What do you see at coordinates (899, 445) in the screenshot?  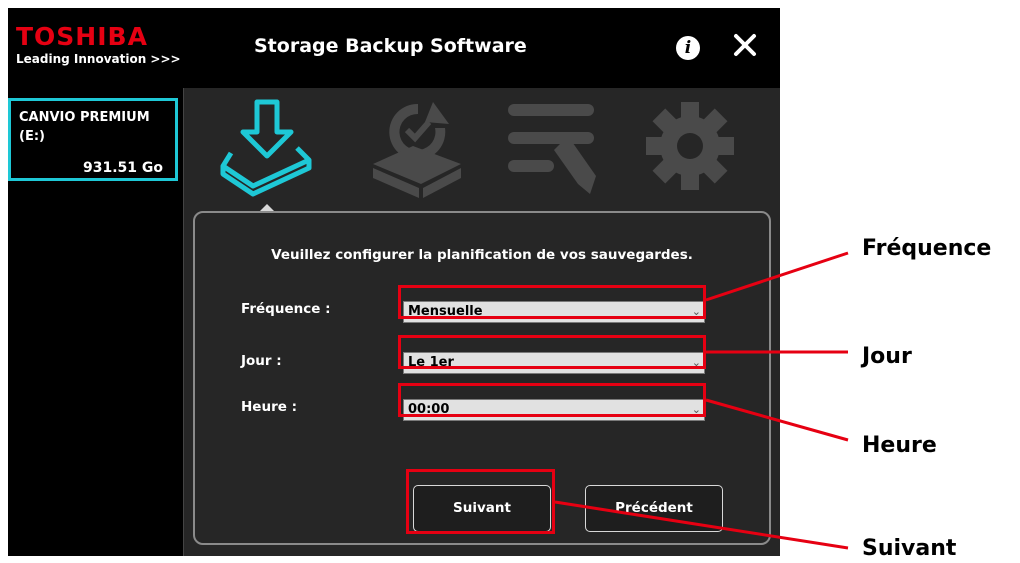 I see `time-callout: Heure` at bounding box center [899, 445].